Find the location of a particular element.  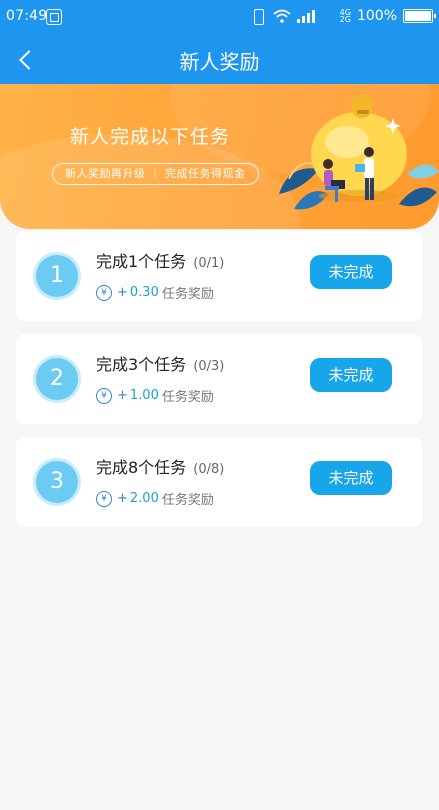

task-card: 2 完成3个任务 (0/3) ¥ + 1.00 任务奖励 未完成 is located at coordinates (219, 379).